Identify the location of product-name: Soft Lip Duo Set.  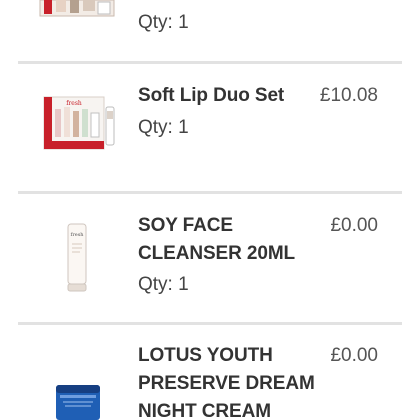
(228, 96).